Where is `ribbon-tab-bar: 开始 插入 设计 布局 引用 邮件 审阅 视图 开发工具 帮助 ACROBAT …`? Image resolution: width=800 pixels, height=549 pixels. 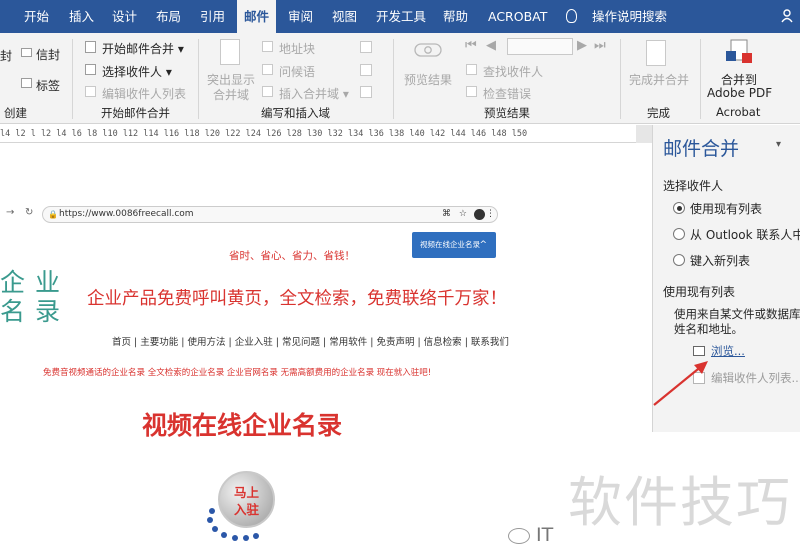 ribbon-tab-bar: 开始 插入 设计 布局 引用 邮件 审阅 视图 开发工具 帮助 ACROBAT … is located at coordinates (400, 16).